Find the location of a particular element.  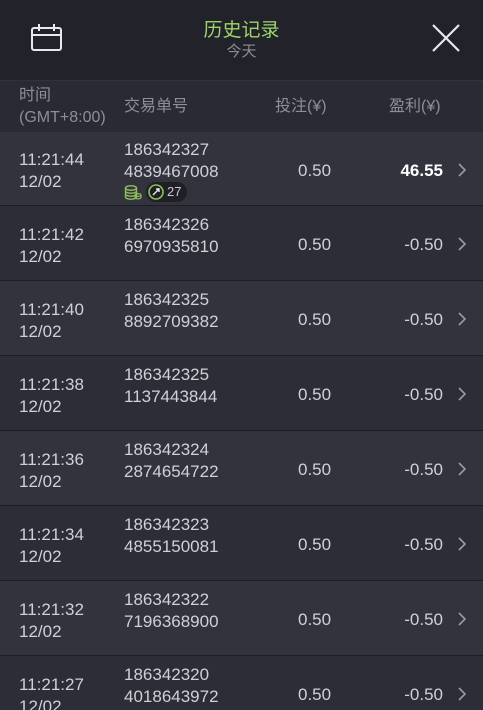

header-bar: 历史记录 今天 is located at coordinates (241, 40).